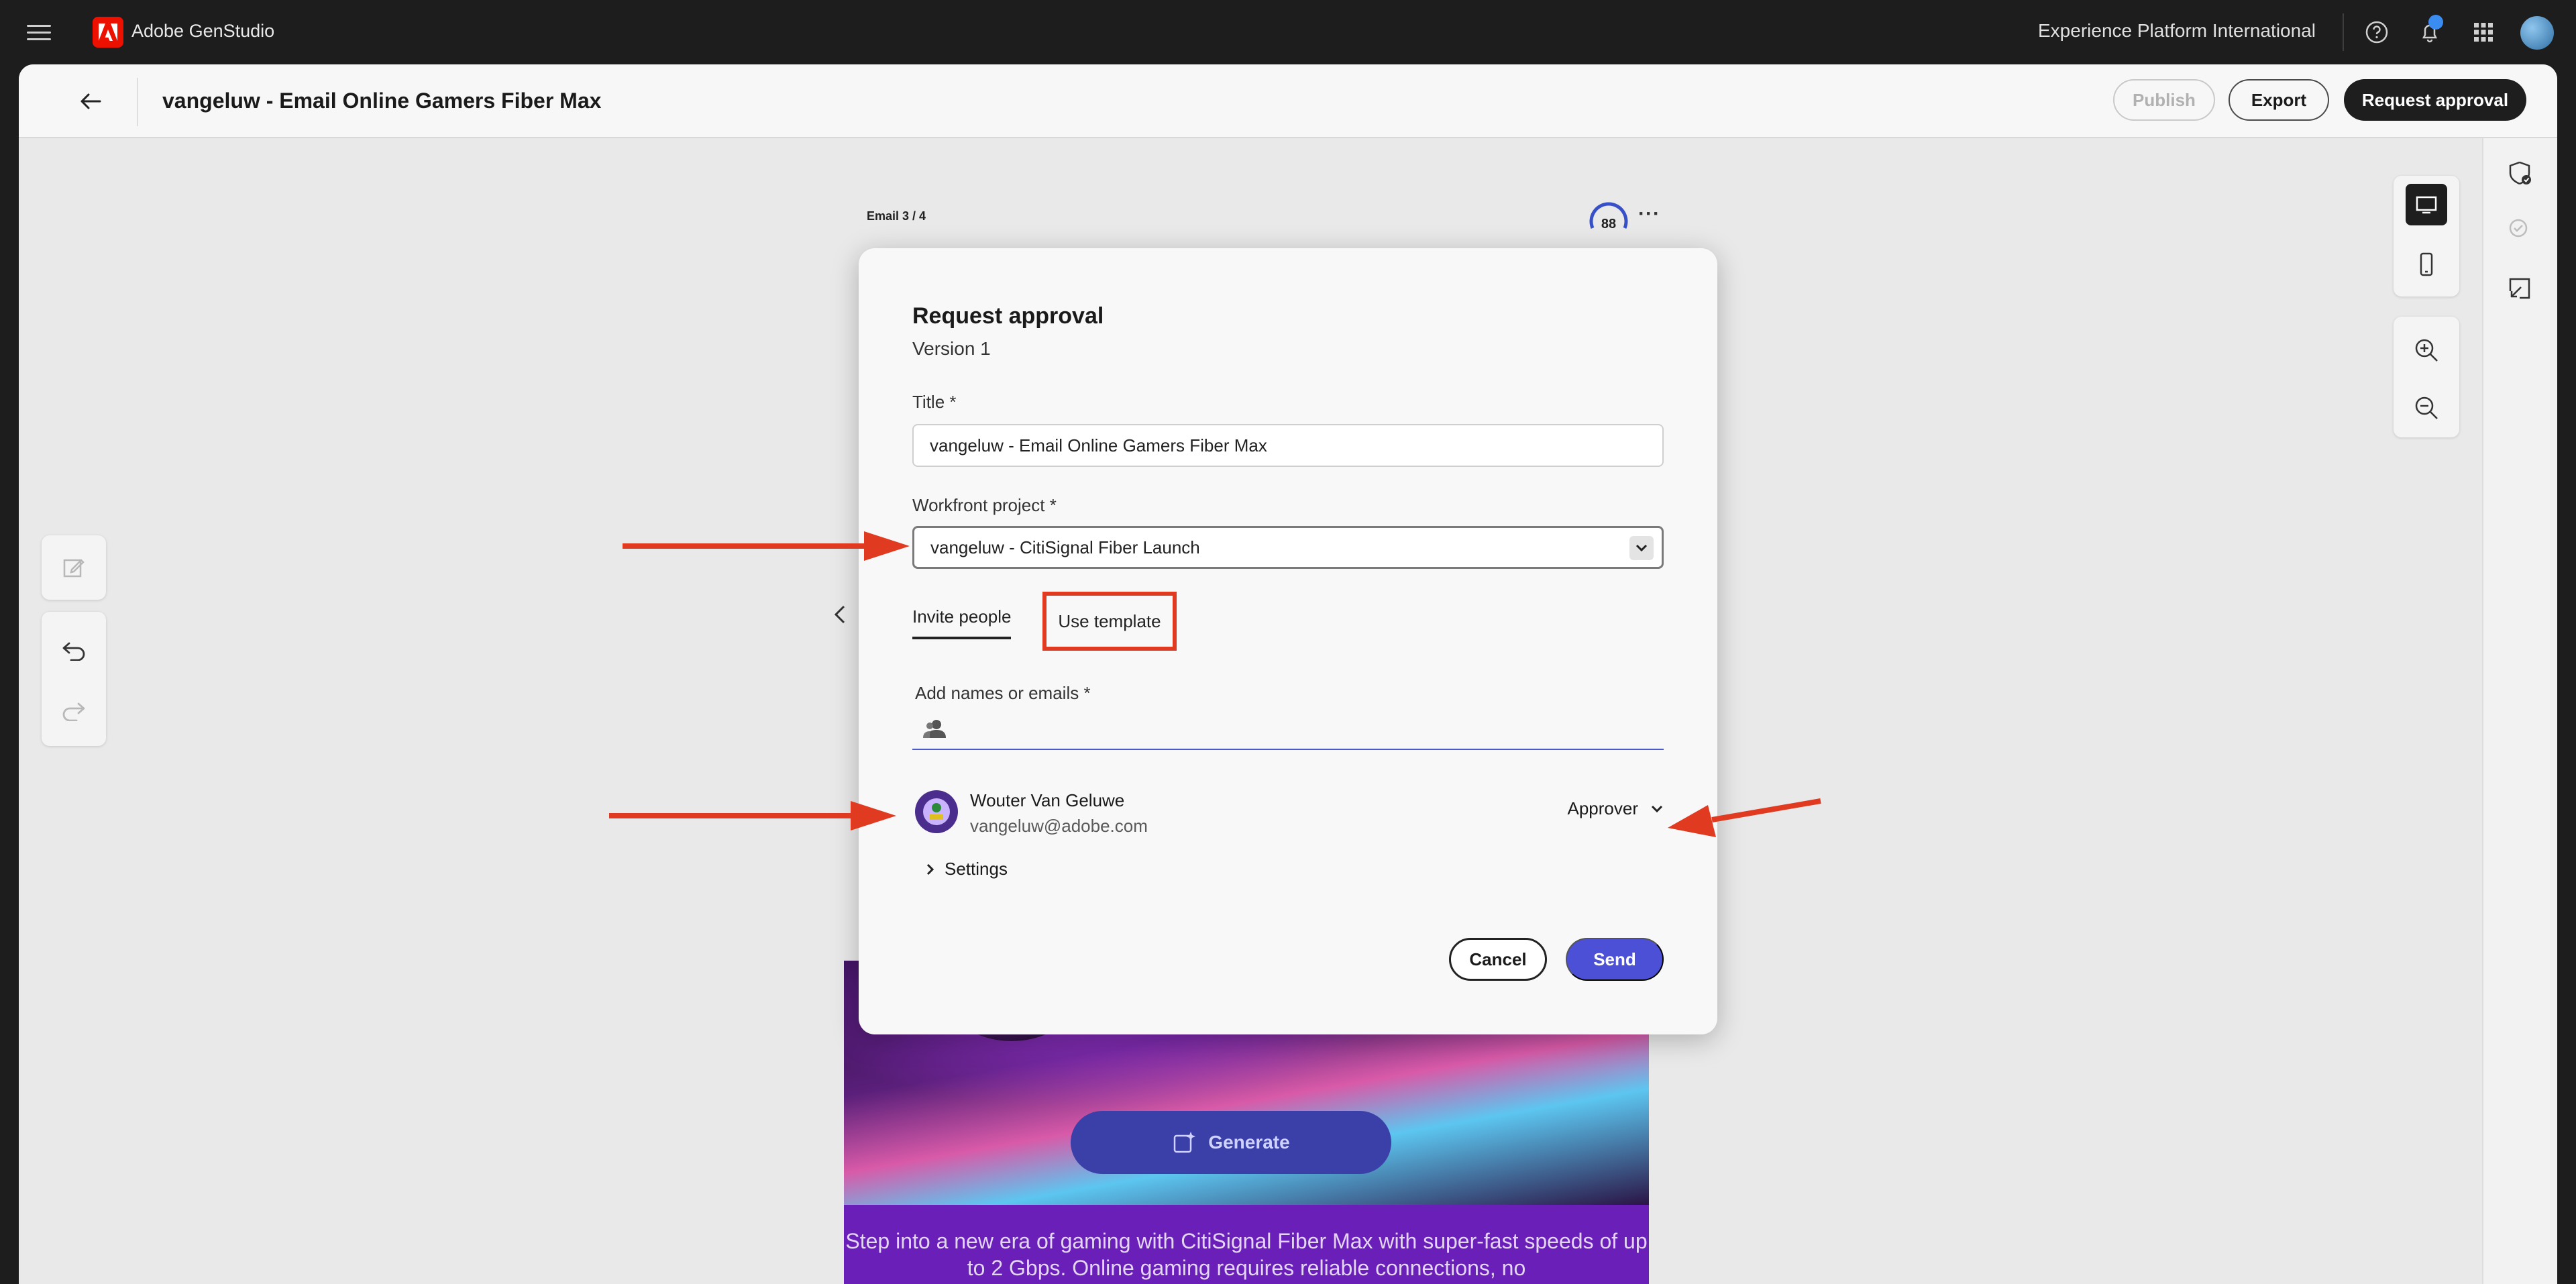 This screenshot has height=1284, width=2576. Describe the element at coordinates (1288, 729) in the screenshot. I see `add-names-input` at that location.